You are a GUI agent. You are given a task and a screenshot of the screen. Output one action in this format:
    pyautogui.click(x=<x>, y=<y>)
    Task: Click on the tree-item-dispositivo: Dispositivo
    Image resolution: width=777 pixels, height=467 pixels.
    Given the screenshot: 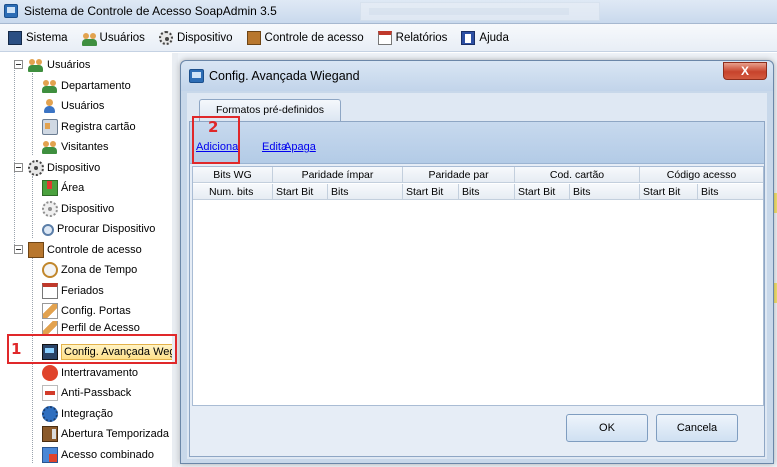 What is the action you would take?
    pyautogui.click(x=78, y=209)
    